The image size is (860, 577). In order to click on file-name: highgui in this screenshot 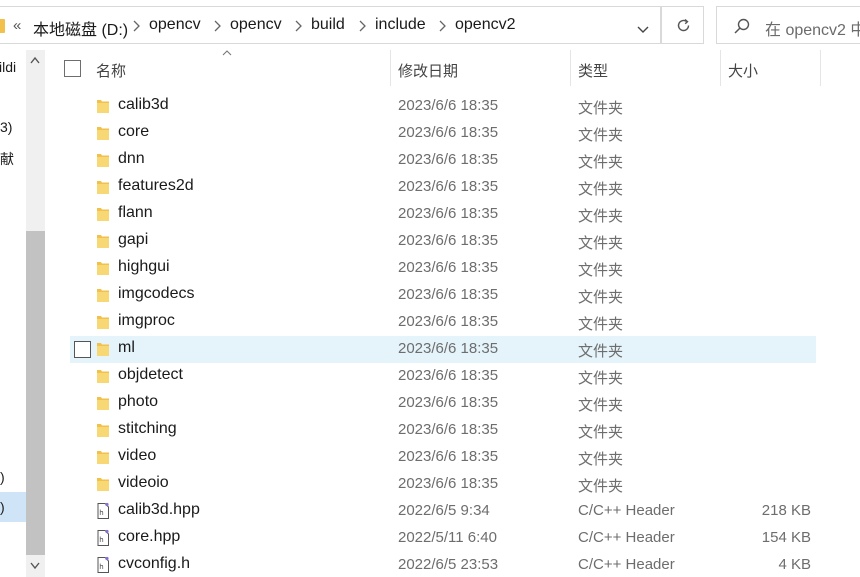, I will do `click(144, 266)`.